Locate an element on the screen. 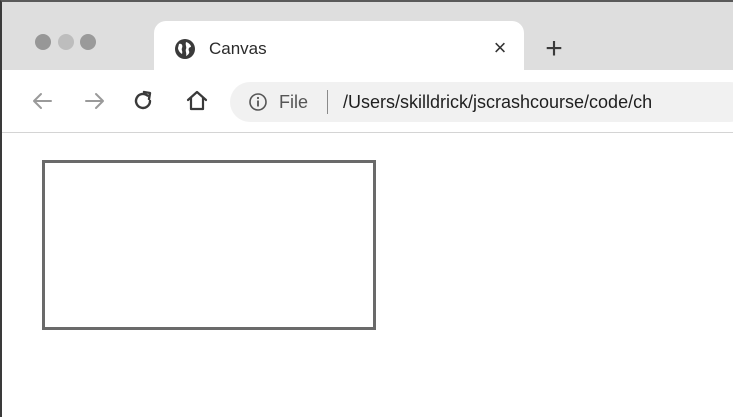 The height and width of the screenshot is (417, 733). forward-button is located at coordinates (95, 101).